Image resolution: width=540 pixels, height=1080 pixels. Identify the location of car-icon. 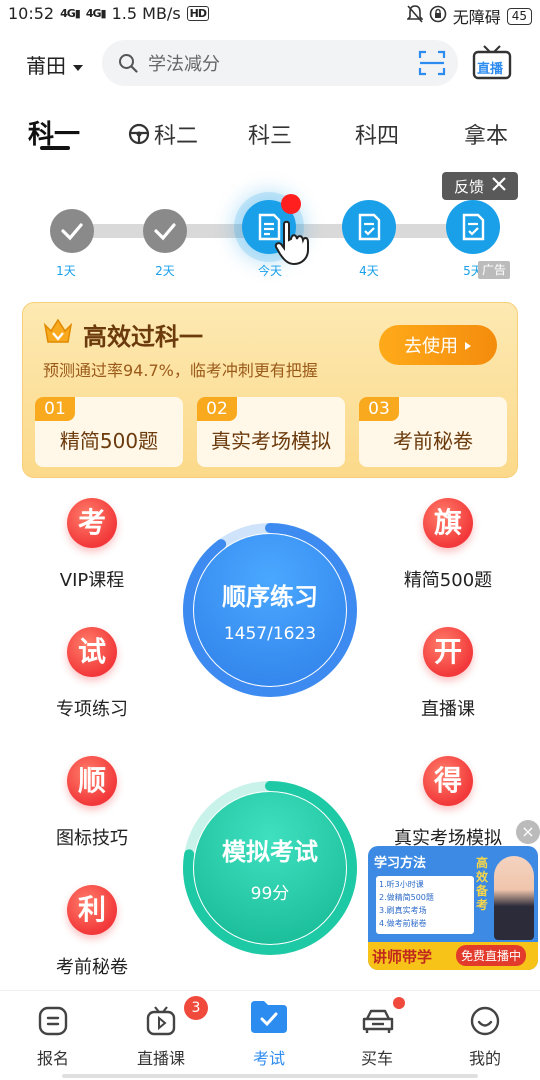
(377, 1021).